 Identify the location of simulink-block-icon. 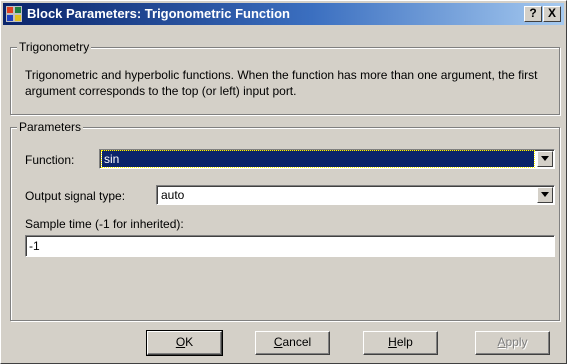
(14, 14).